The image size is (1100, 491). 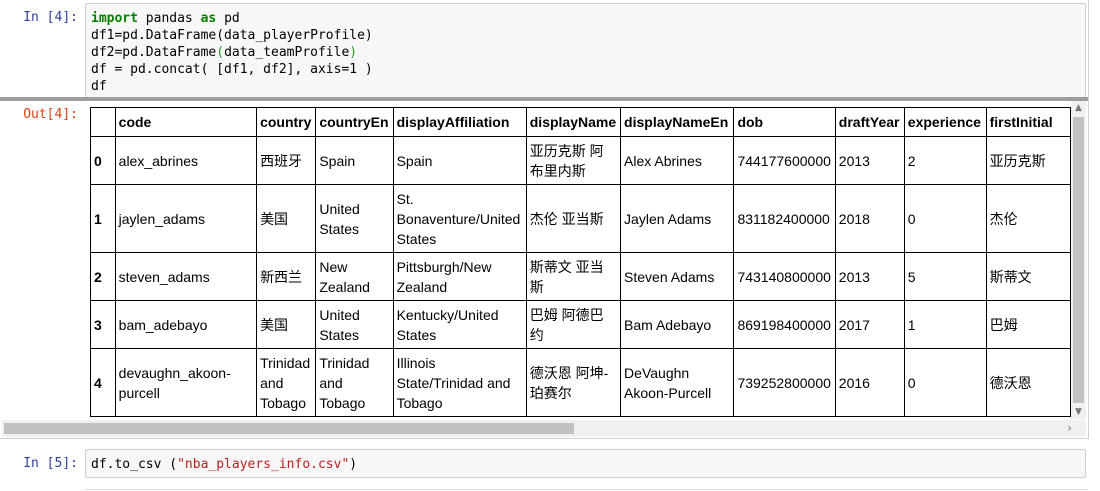 I want to click on table-cell: New Zealand, so click(x=354, y=276).